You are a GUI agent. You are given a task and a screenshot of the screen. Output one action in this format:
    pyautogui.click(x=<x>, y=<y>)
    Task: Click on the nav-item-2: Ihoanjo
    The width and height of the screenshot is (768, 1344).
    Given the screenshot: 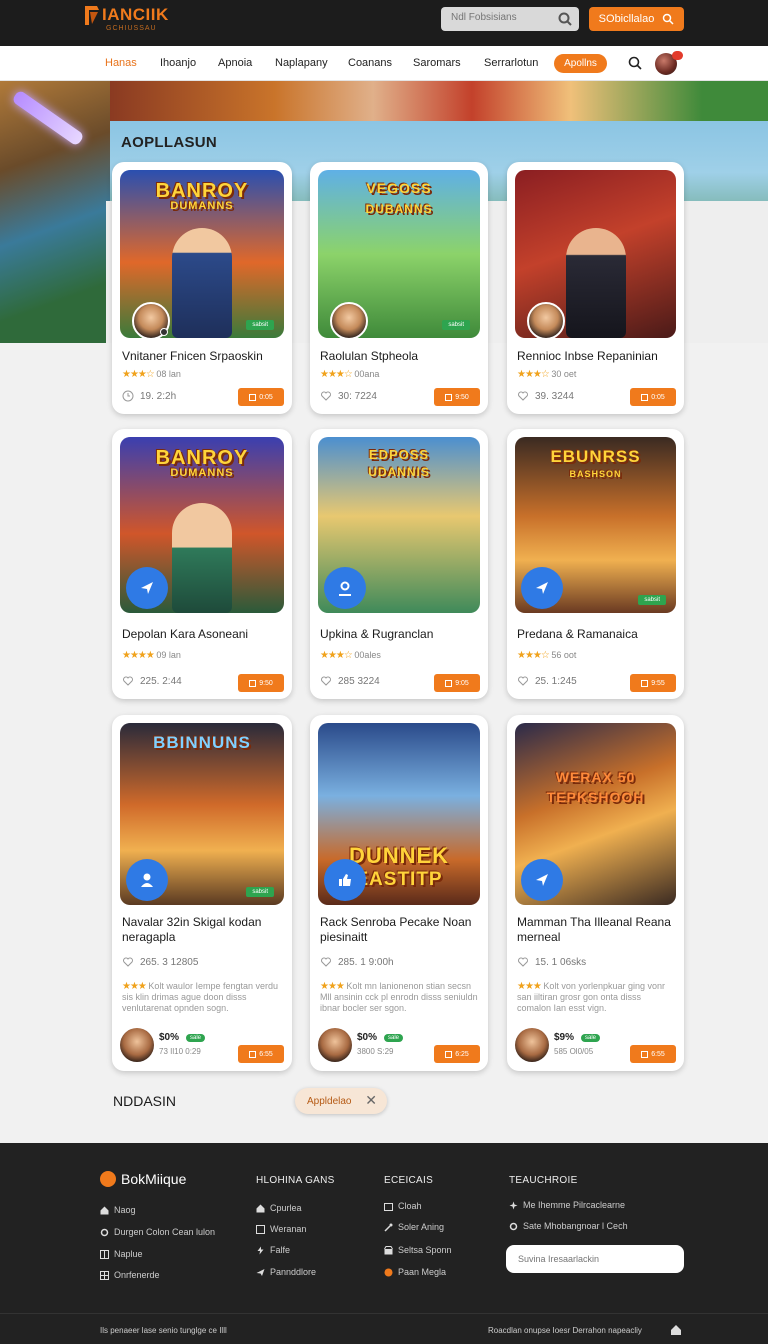 What is the action you would take?
    pyautogui.click(x=178, y=63)
    